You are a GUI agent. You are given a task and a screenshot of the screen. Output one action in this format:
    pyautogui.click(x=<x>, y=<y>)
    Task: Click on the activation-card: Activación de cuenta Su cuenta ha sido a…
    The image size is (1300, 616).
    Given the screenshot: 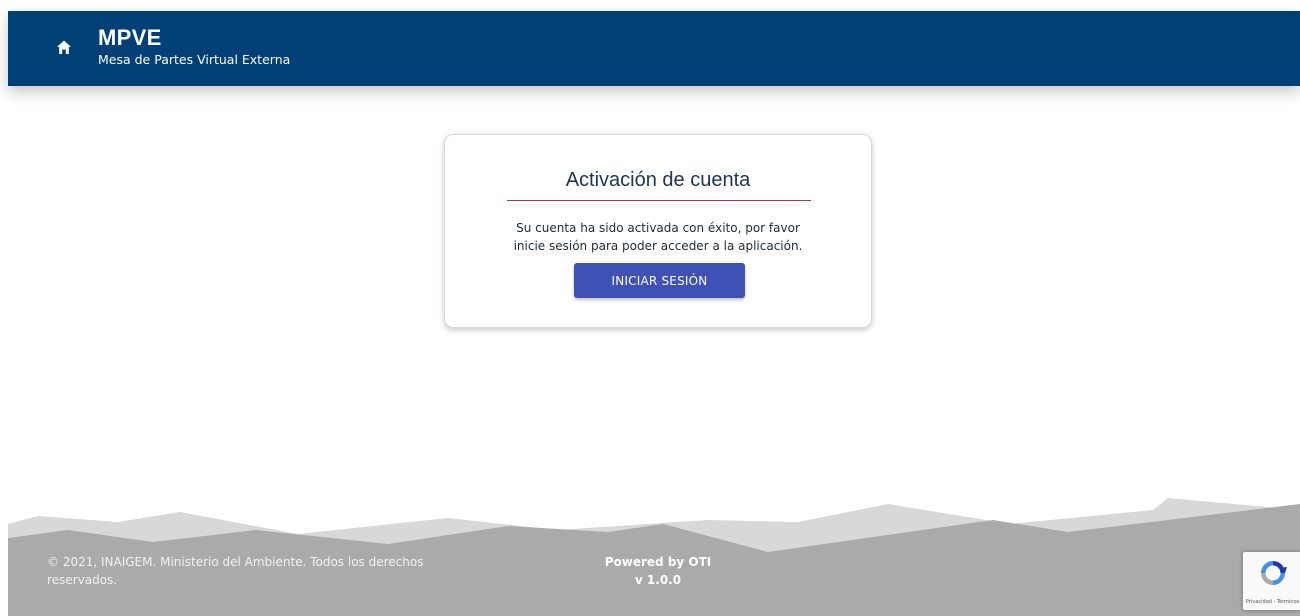 What is the action you would take?
    pyautogui.click(x=658, y=231)
    